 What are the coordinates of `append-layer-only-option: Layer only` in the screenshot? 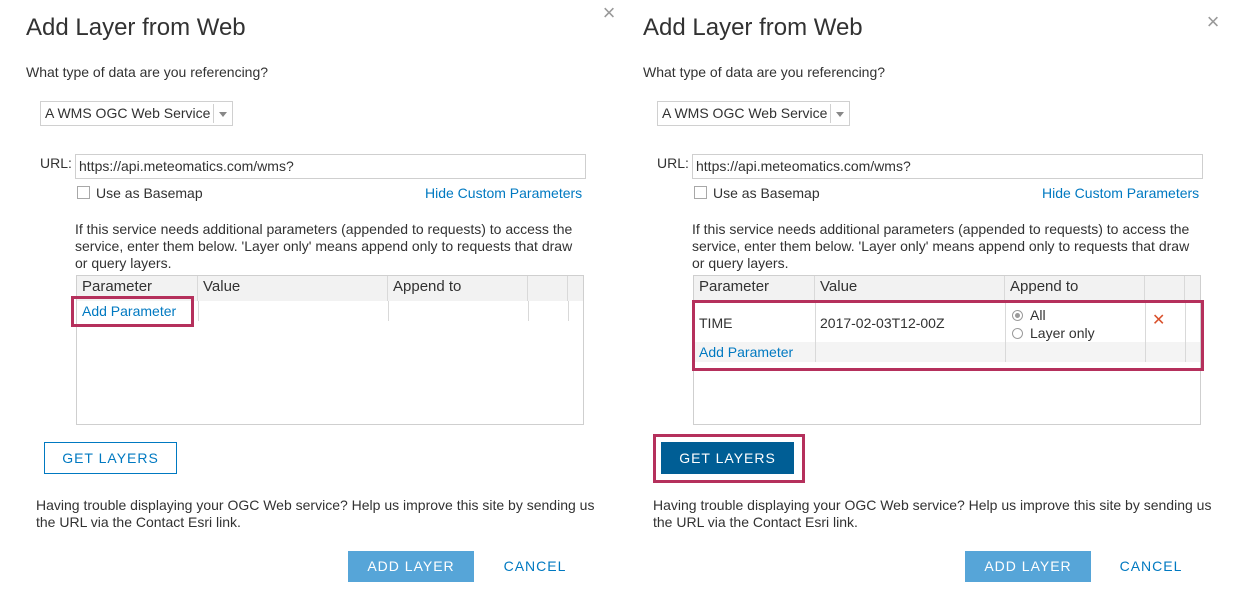 It's located at (1053, 333).